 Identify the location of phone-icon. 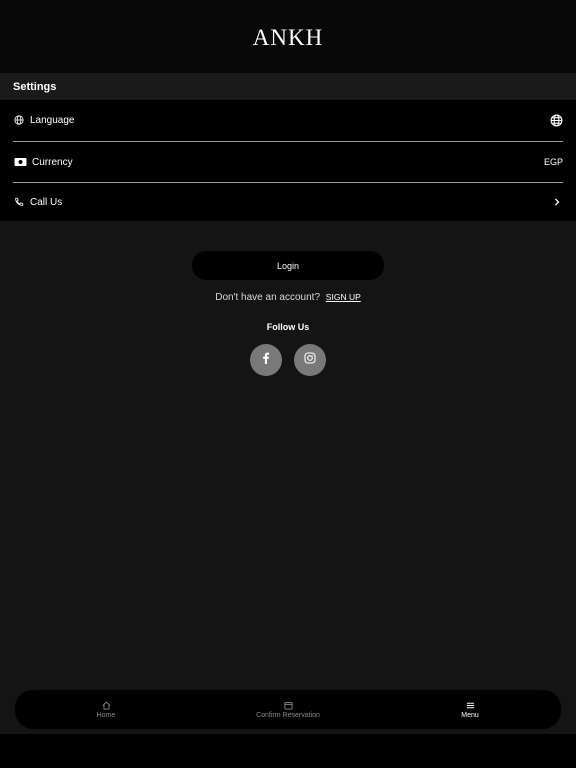
(19, 202).